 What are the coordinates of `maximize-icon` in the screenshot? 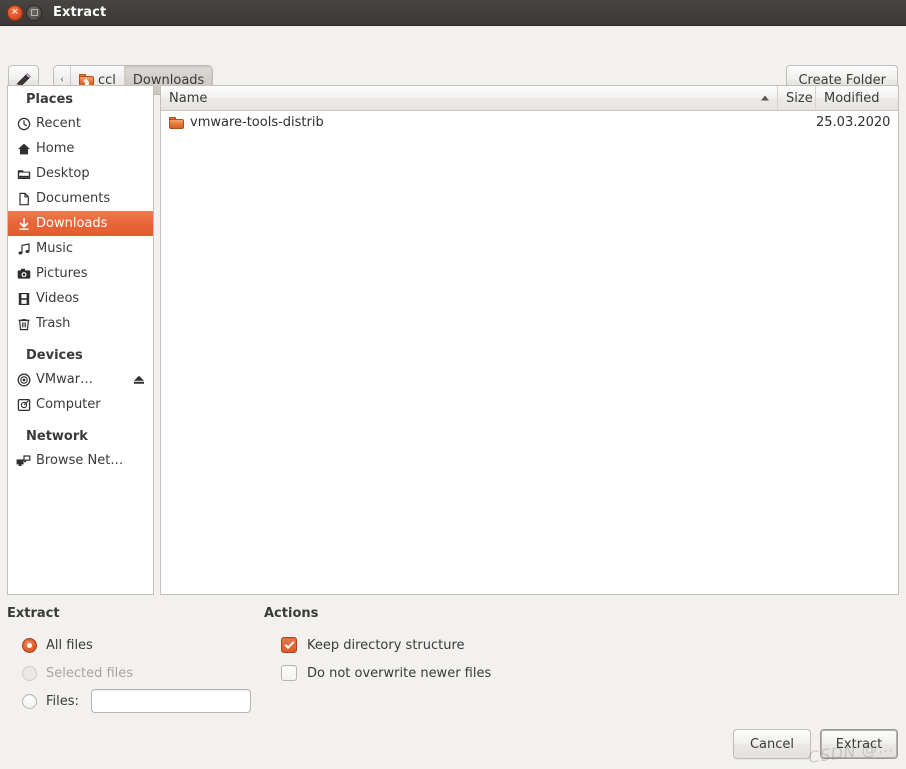 It's located at (34, 12).